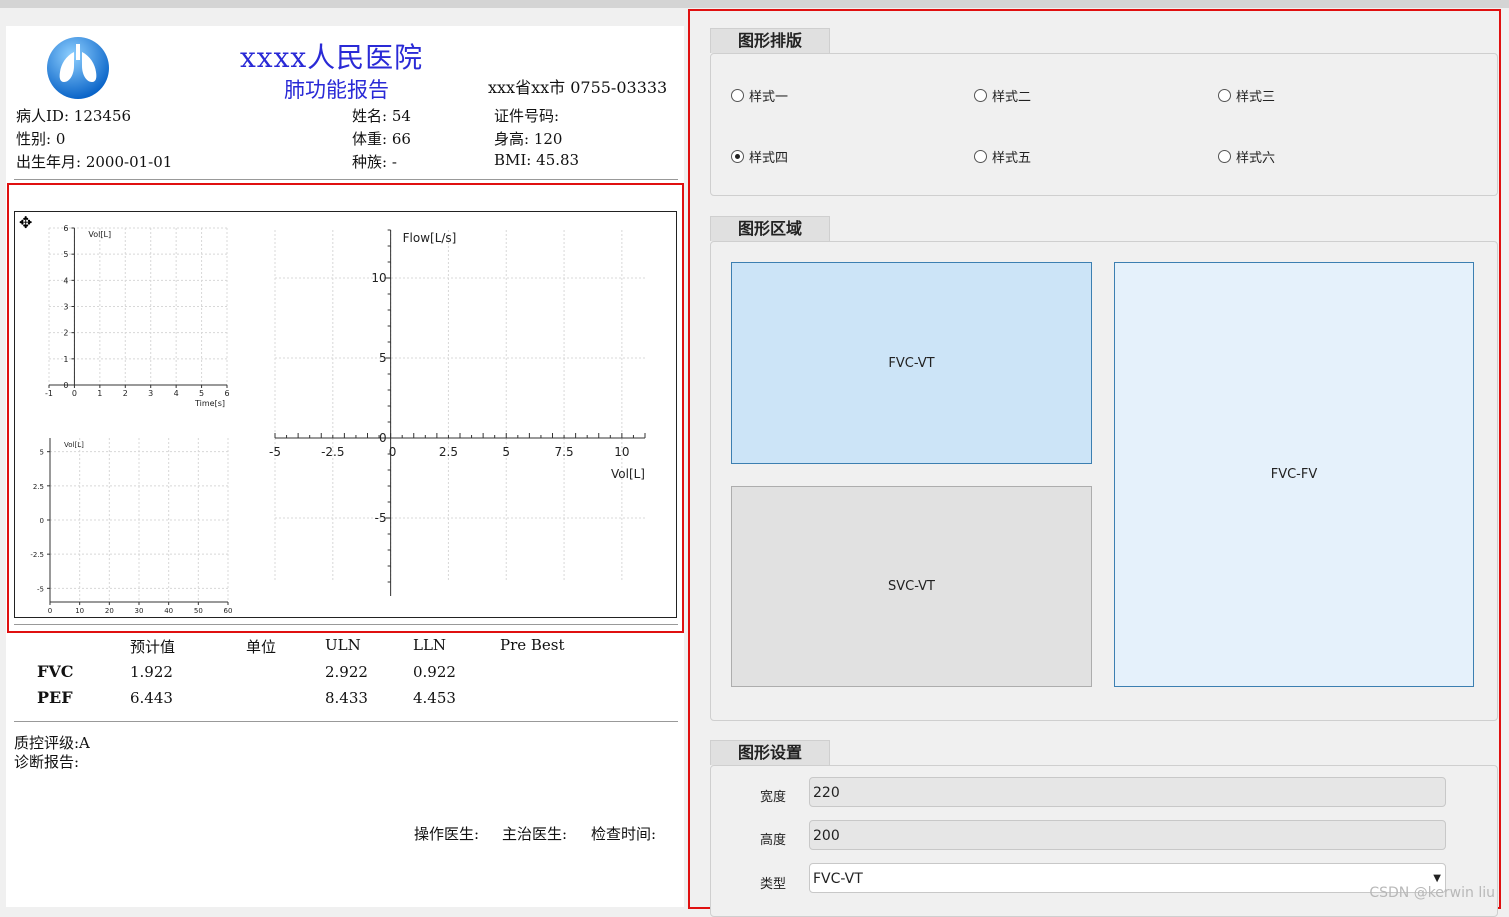 This screenshot has width=1509, height=917. Describe the element at coordinates (759, 156) in the screenshot. I see `radio-style-4: 样式四` at that location.